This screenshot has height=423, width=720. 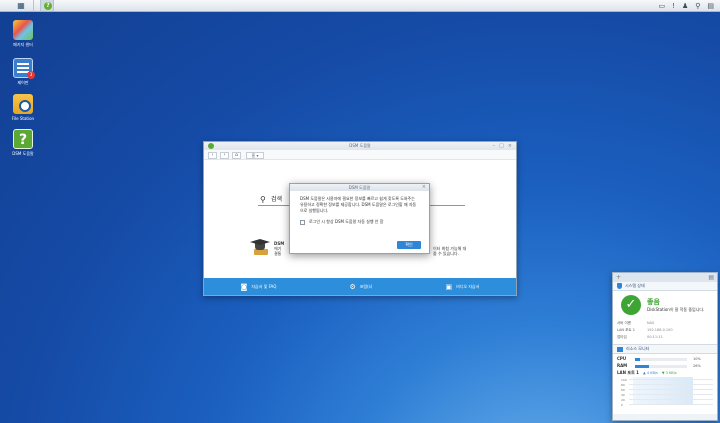 I want to click on video-tutorial-link: ▣ 비디오 자습서, so click(x=462, y=287).